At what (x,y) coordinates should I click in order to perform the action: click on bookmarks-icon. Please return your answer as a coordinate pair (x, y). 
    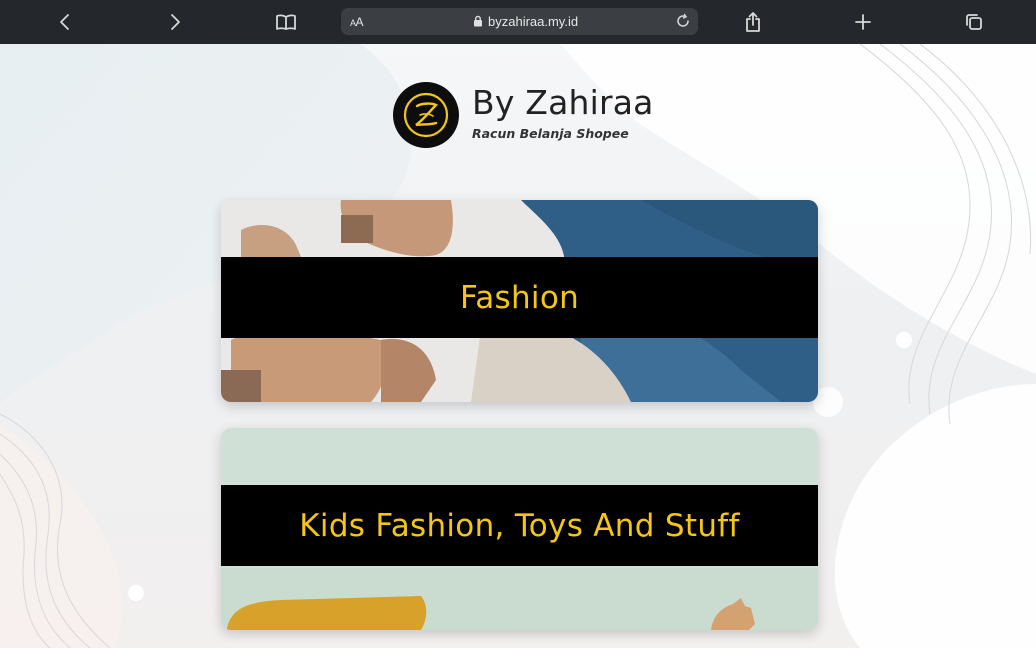
    Looking at the image, I should click on (286, 22).